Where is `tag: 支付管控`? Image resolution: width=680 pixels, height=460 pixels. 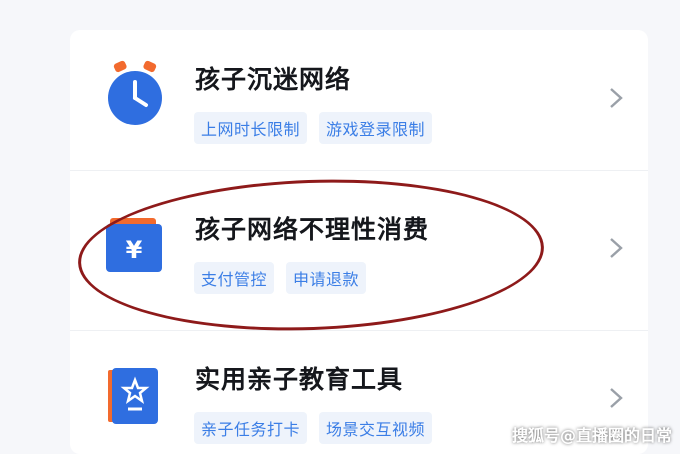 tag: 支付管控 is located at coordinates (234, 278).